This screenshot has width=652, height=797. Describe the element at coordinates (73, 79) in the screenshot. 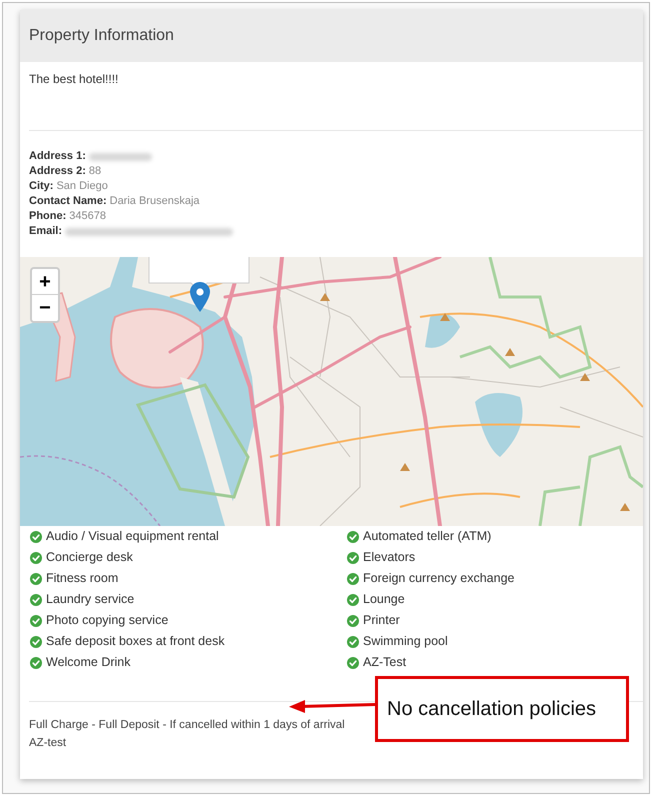

I see `property-description: The best hotel!!!!` at that location.